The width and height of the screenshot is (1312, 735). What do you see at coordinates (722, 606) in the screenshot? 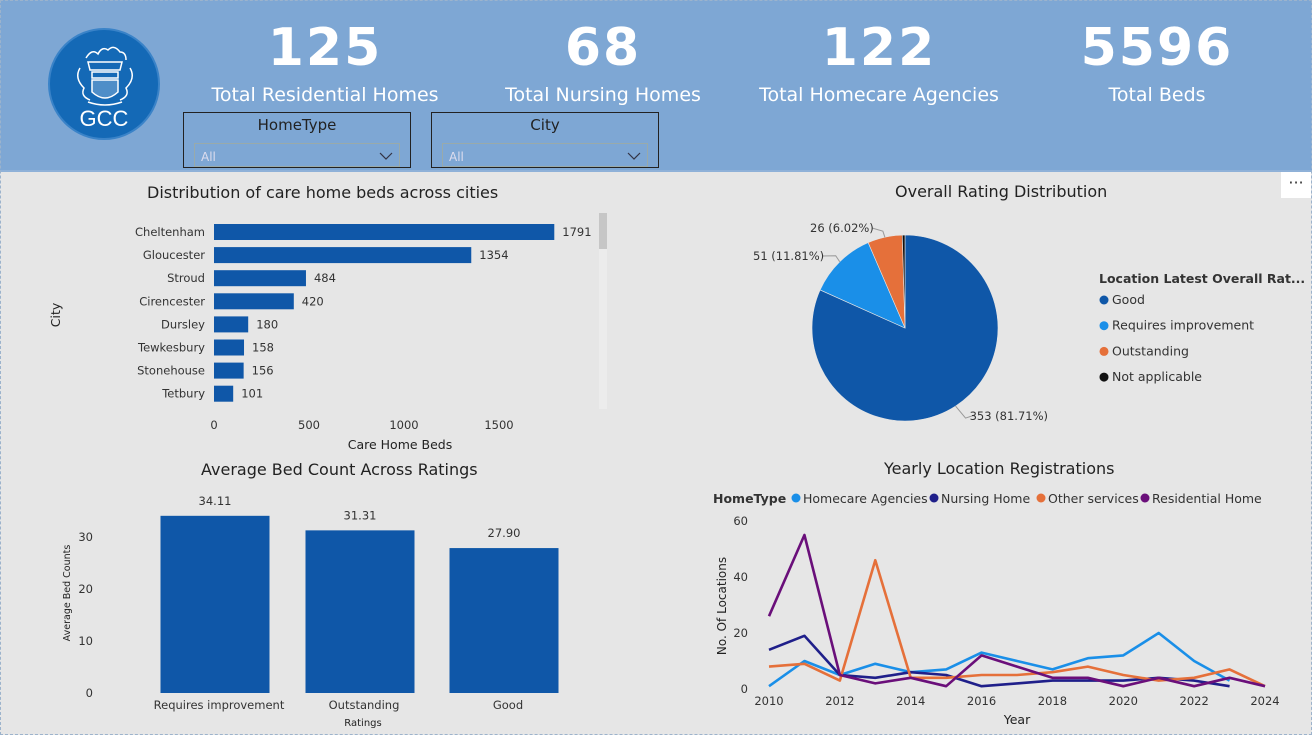
I see `y-axis-label: No. Of Locations` at bounding box center [722, 606].